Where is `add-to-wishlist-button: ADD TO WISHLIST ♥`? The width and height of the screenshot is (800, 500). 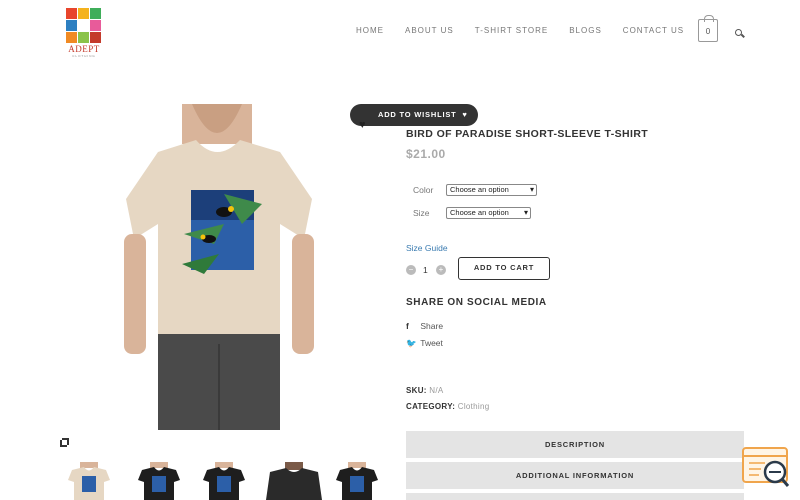 add-to-wishlist-button: ADD TO WISHLIST ♥ is located at coordinates (414, 115).